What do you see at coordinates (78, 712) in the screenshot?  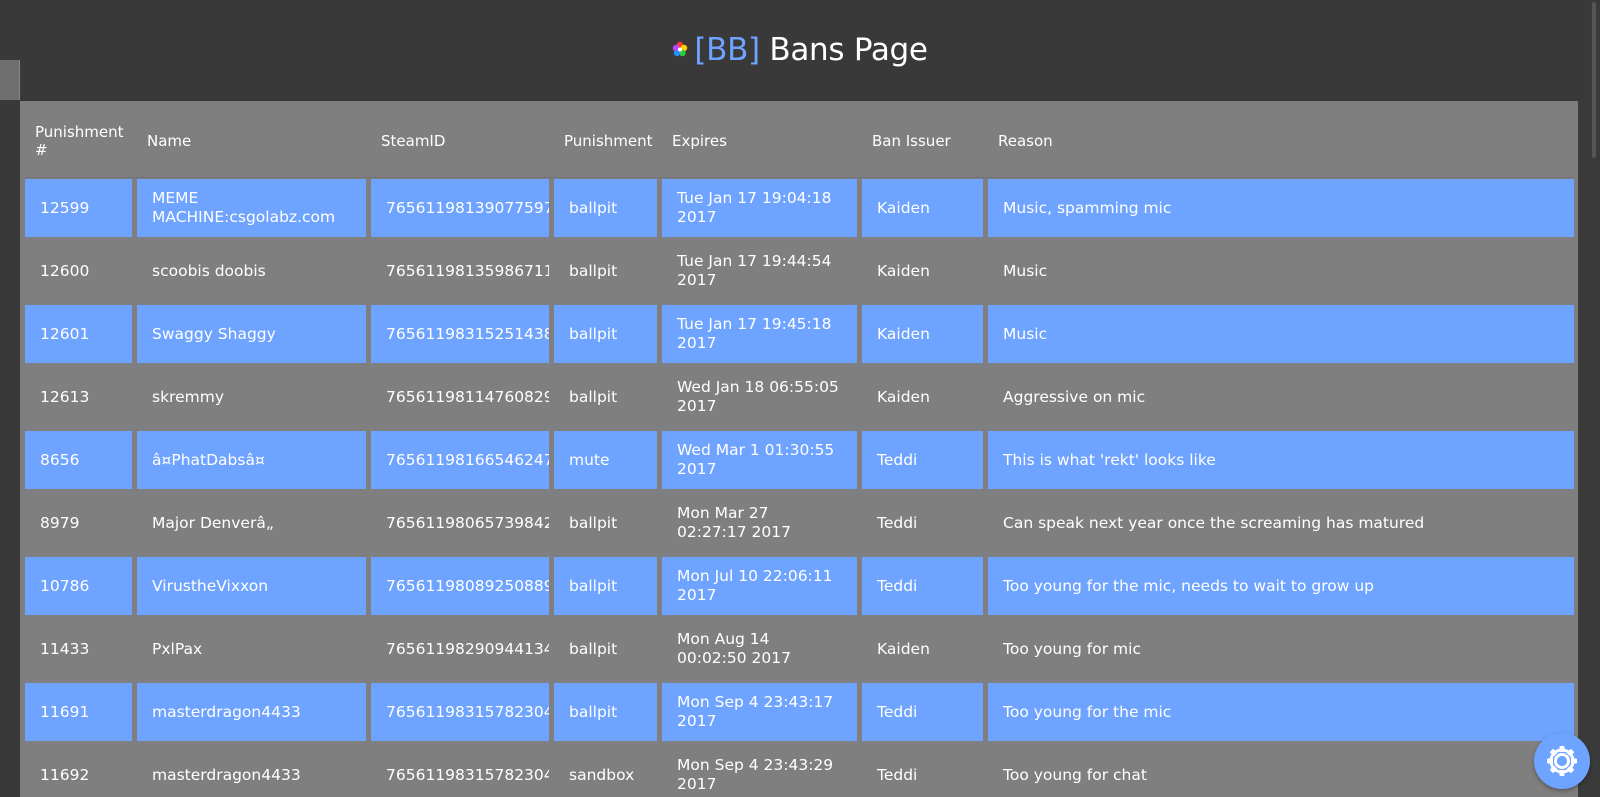 I see `cell-punishment-number: 11691` at bounding box center [78, 712].